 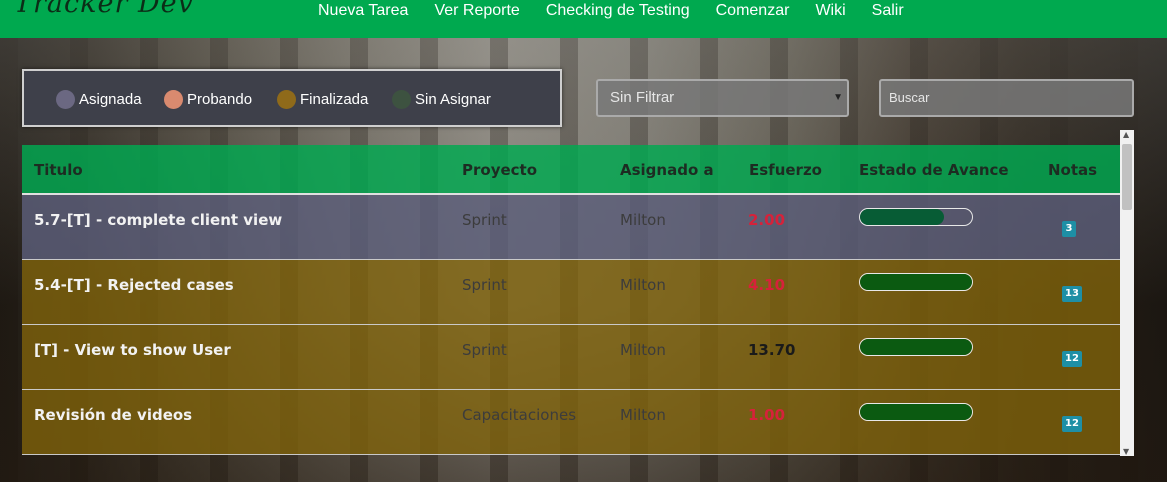 I want to click on nav-comenzar: Comenzar, so click(x=753, y=11).